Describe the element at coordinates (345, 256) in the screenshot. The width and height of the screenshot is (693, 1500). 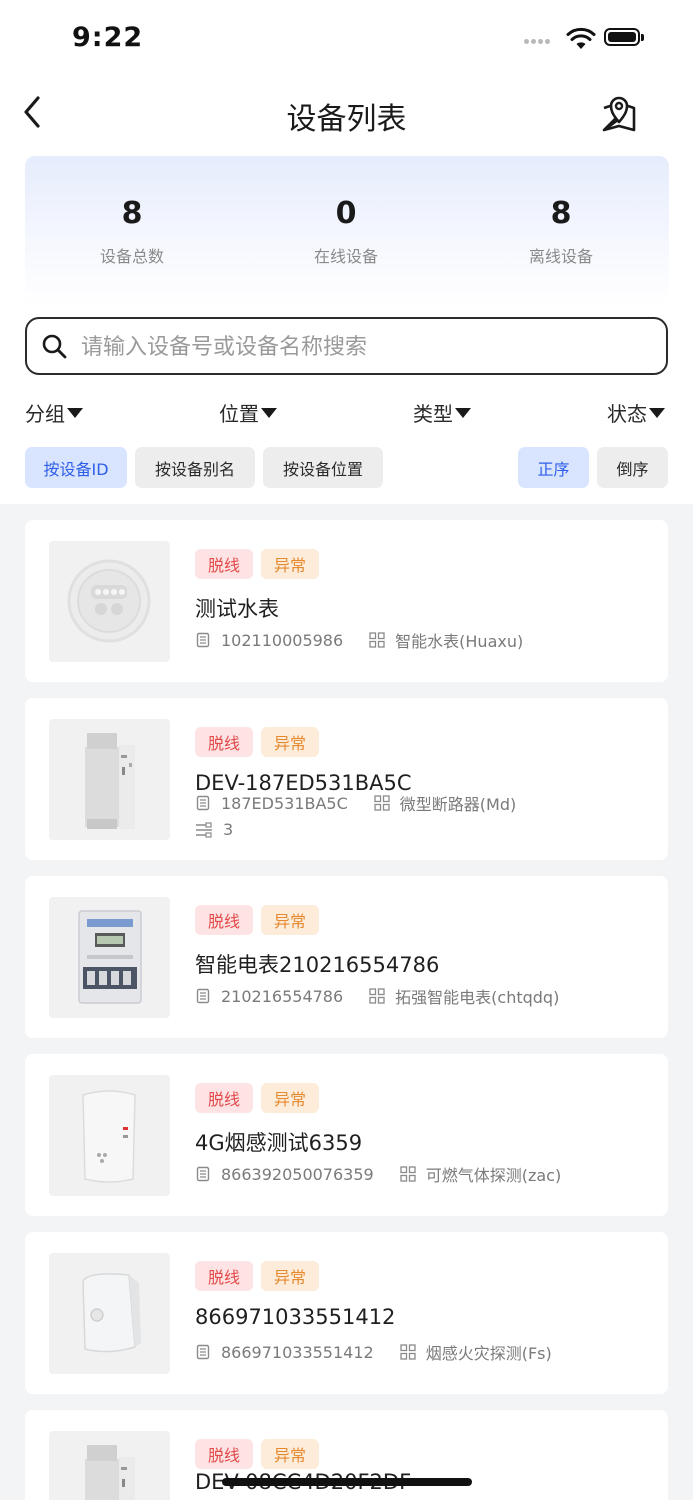
I see `stat-label: 在线设备` at that location.